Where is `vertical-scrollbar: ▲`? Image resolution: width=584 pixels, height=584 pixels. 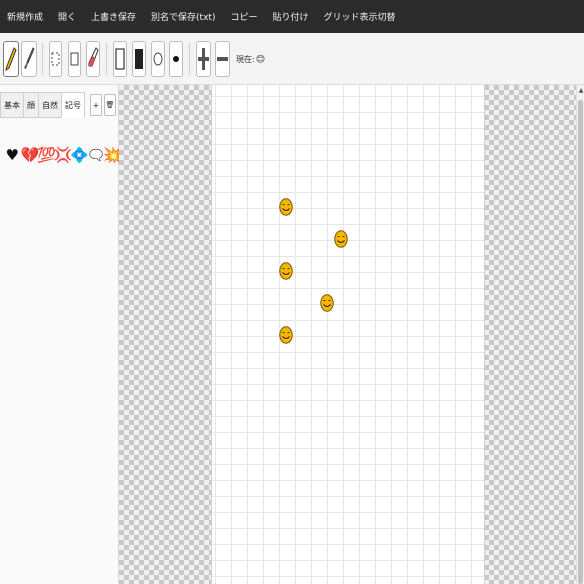
vertical-scrollbar: ▲ is located at coordinates (580, 334).